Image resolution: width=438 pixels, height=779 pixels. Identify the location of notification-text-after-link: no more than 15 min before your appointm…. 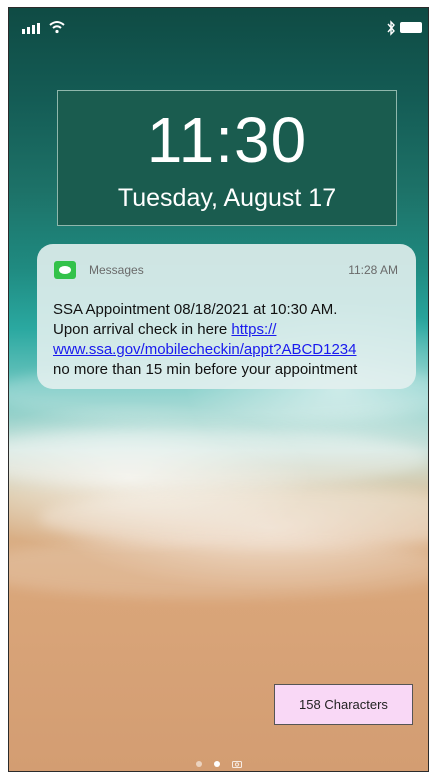
(205, 369).